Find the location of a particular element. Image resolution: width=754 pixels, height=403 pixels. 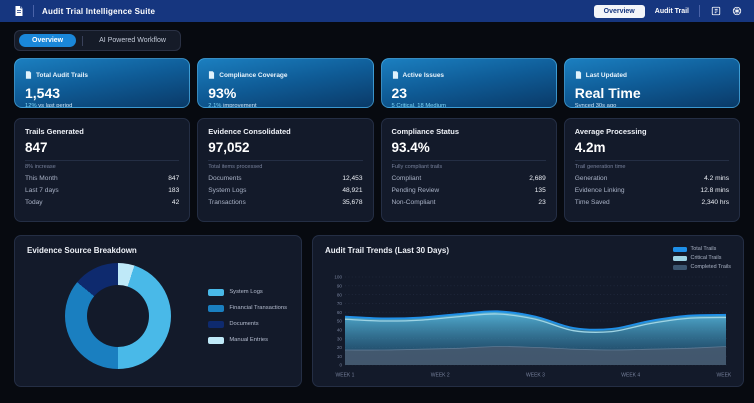

svg-text: 0 is located at coordinates (340, 365).